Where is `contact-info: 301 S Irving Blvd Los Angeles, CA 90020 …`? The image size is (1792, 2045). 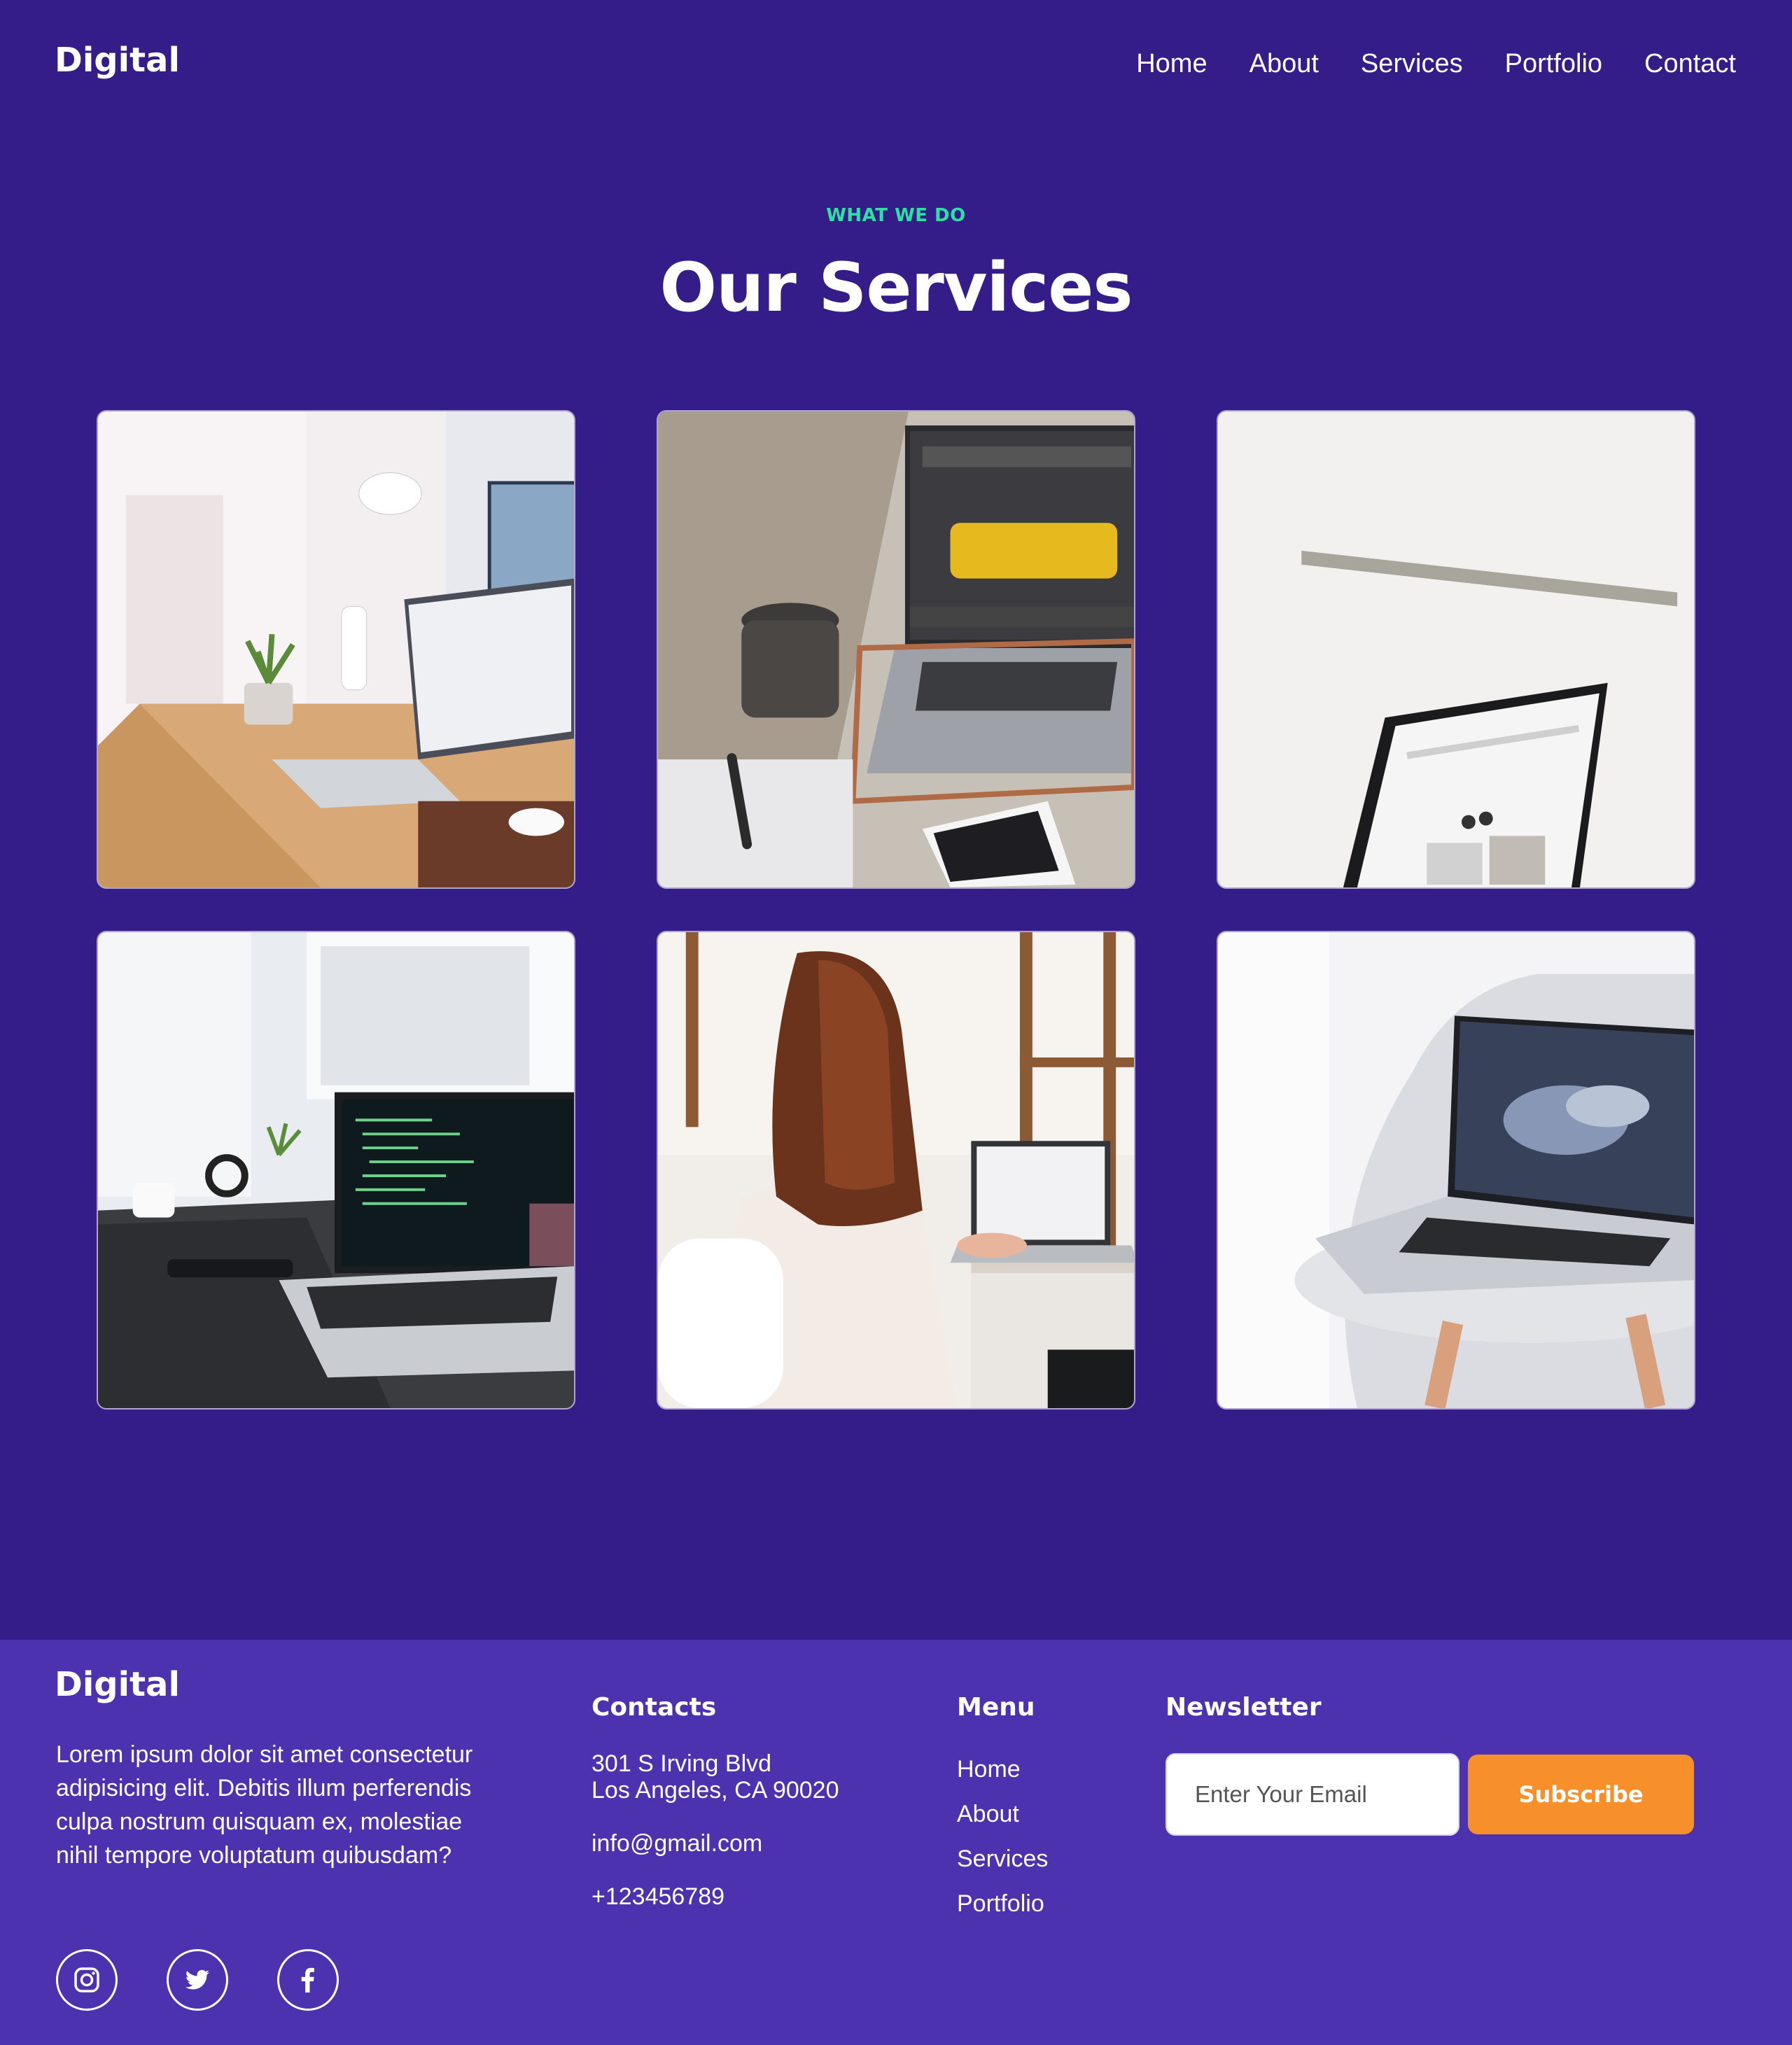
contact-info: 301 S Irving Blvd Los Angeles, CA 90020 … is located at coordinates (739, 1830).